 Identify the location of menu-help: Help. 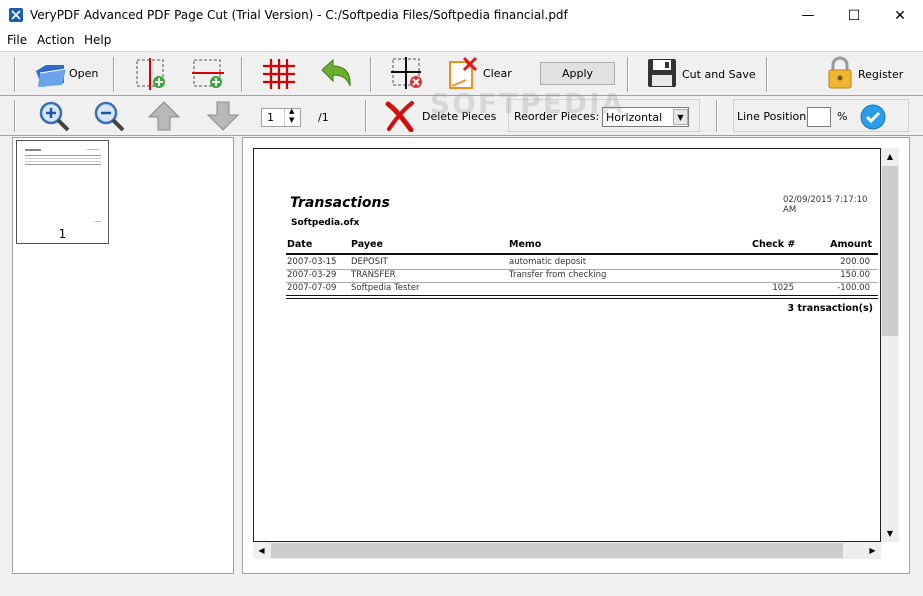
(97, 40).